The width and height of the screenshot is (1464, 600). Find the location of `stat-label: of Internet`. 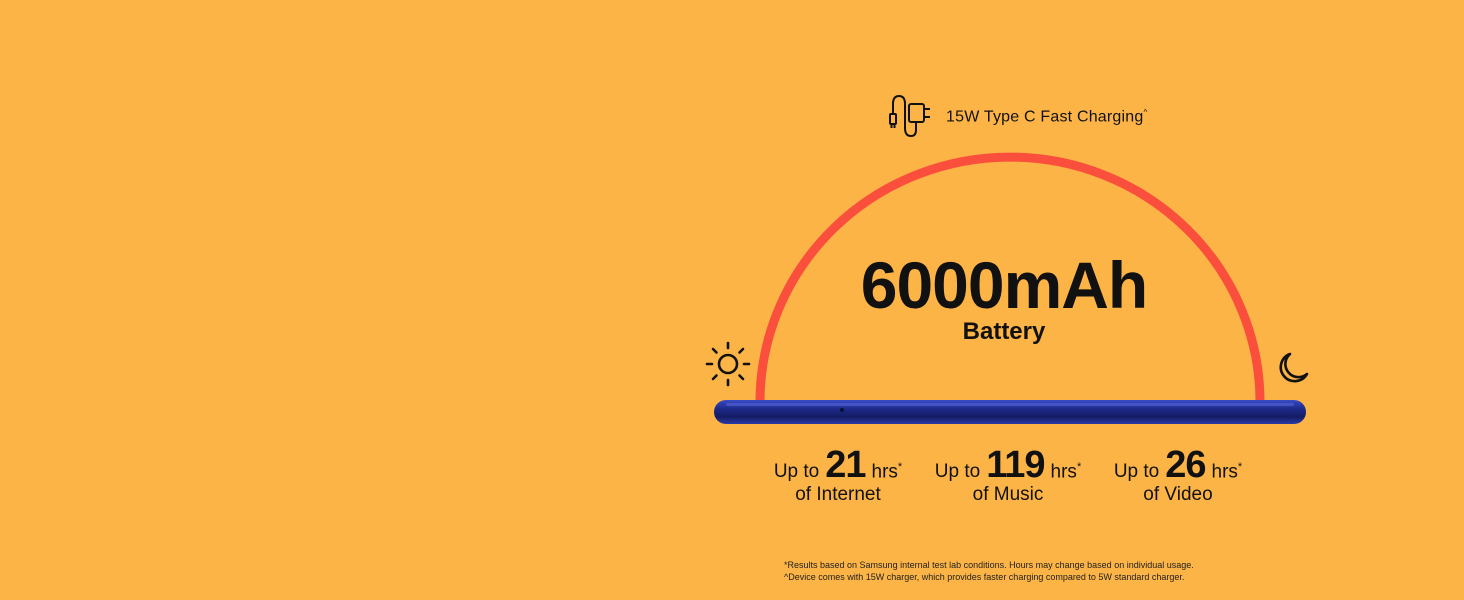

stat-label: of Internet is located at coordinates (838, 494).